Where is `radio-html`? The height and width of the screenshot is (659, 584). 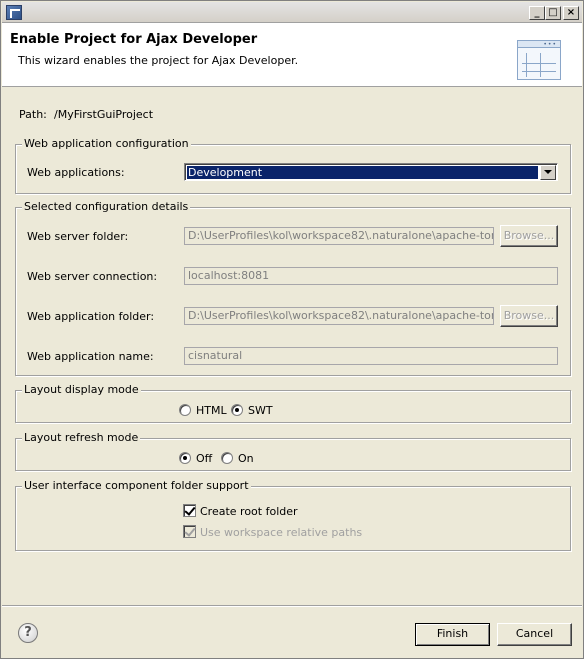 radio-html is located at coordinates (185, 410).